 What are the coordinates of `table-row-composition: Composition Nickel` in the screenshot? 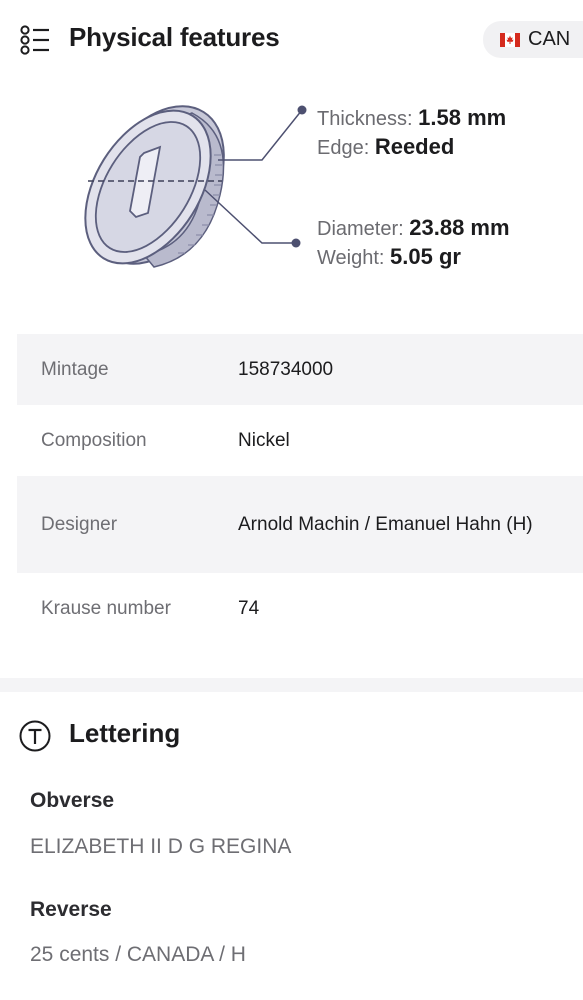 It's located at (300, 440).